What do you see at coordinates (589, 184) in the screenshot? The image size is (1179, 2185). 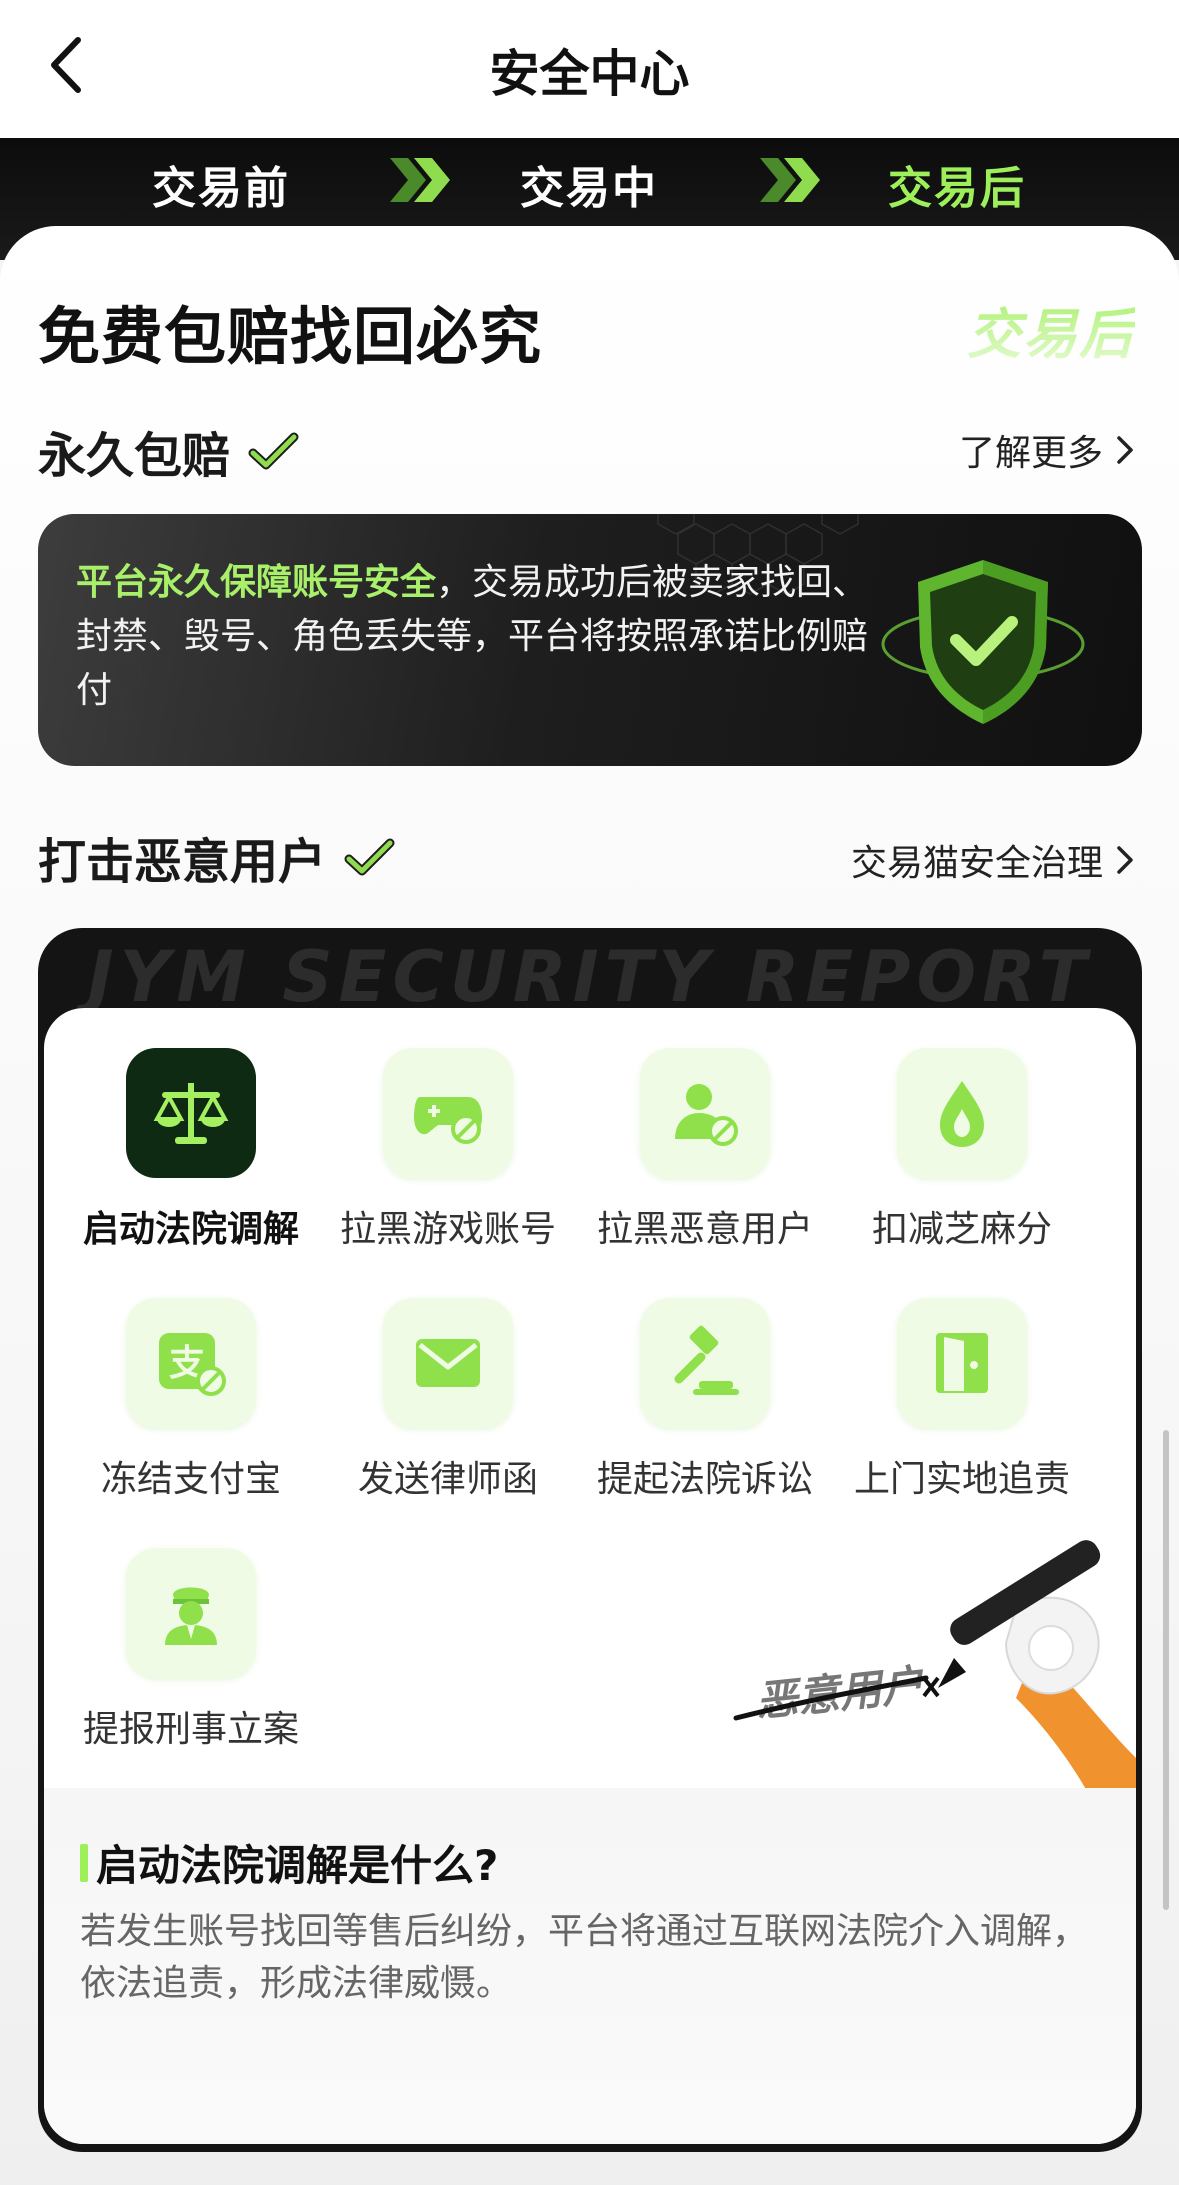 I see `stage-during: 交易中` at bounding box center [589, 184].